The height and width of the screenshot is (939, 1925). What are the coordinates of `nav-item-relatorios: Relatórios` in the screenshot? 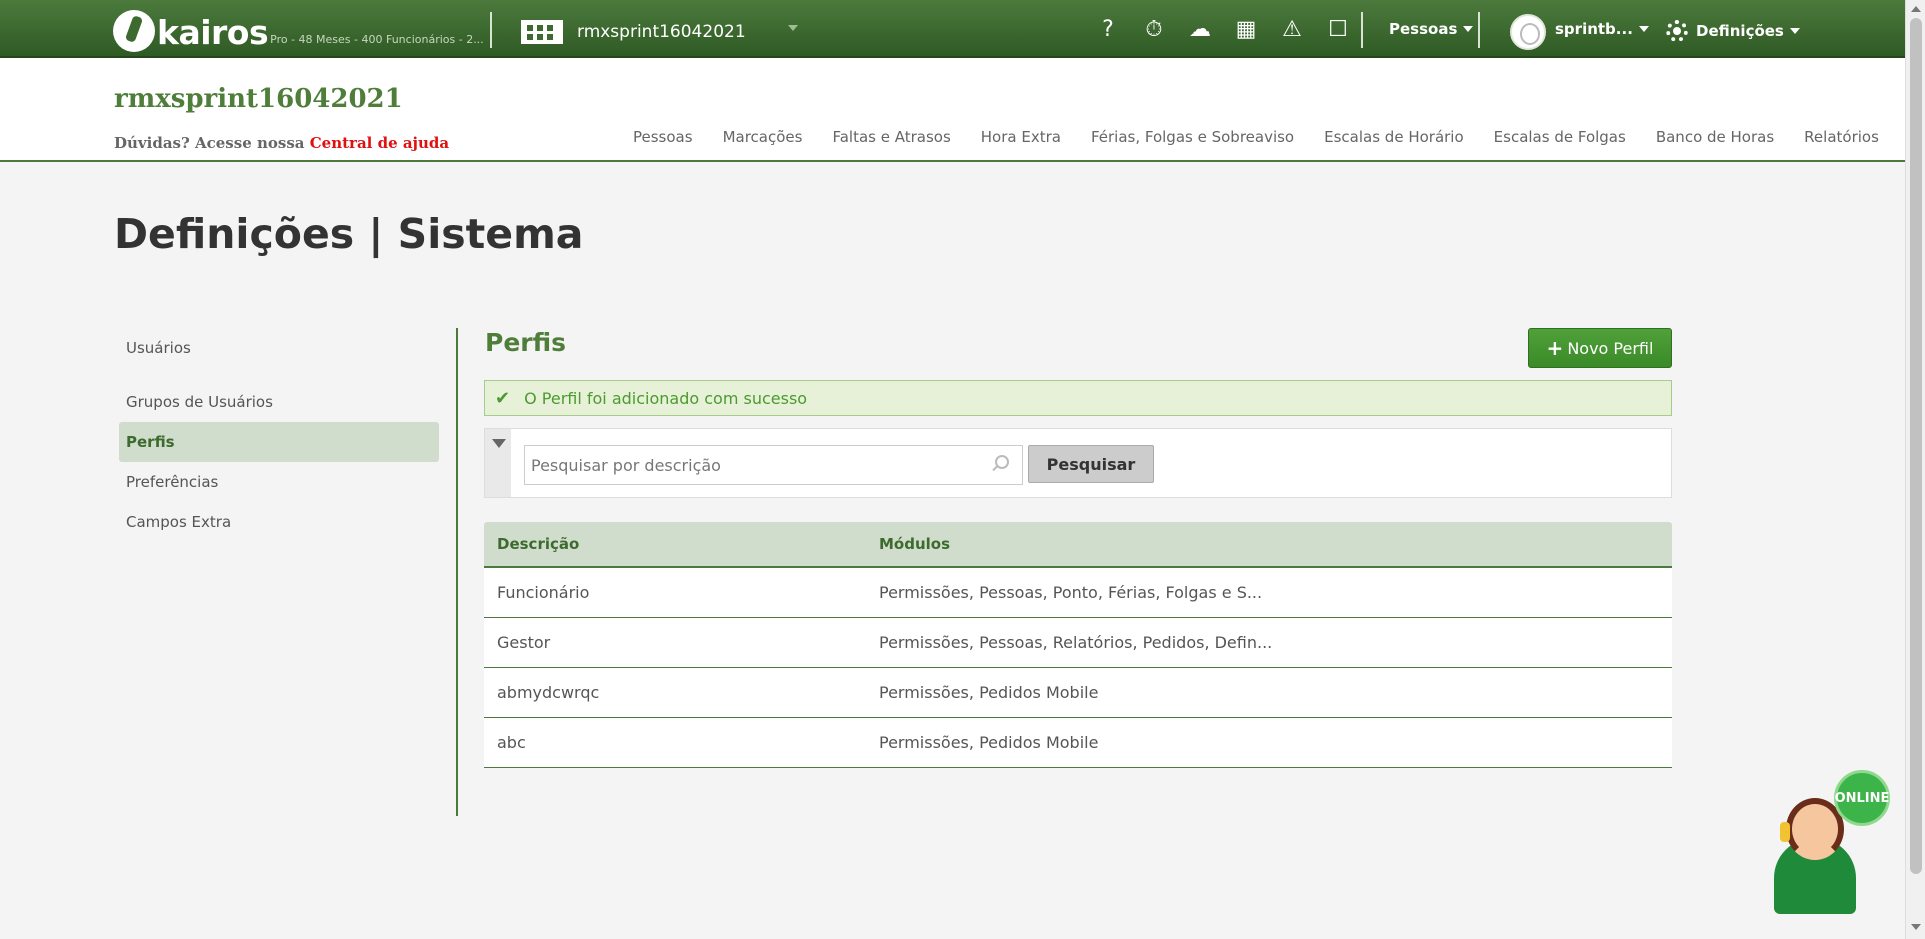 It's located at (1841, 137).